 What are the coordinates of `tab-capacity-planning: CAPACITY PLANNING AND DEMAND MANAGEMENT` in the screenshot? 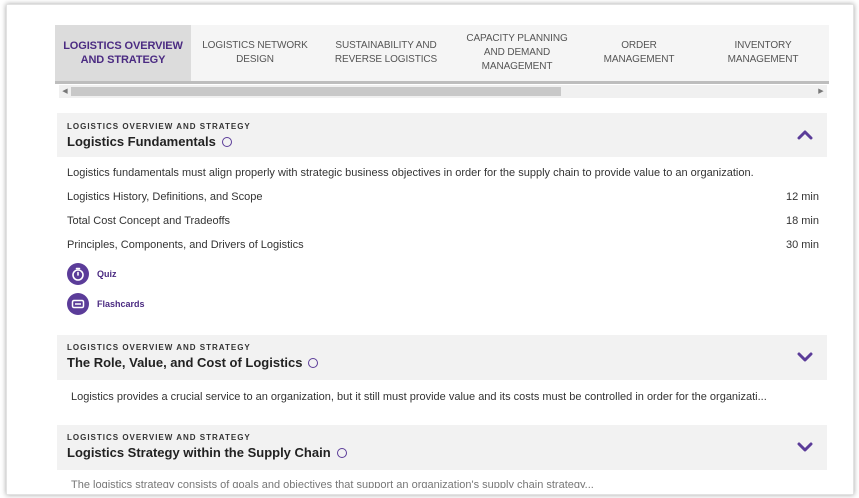 It's located at (517, 53).